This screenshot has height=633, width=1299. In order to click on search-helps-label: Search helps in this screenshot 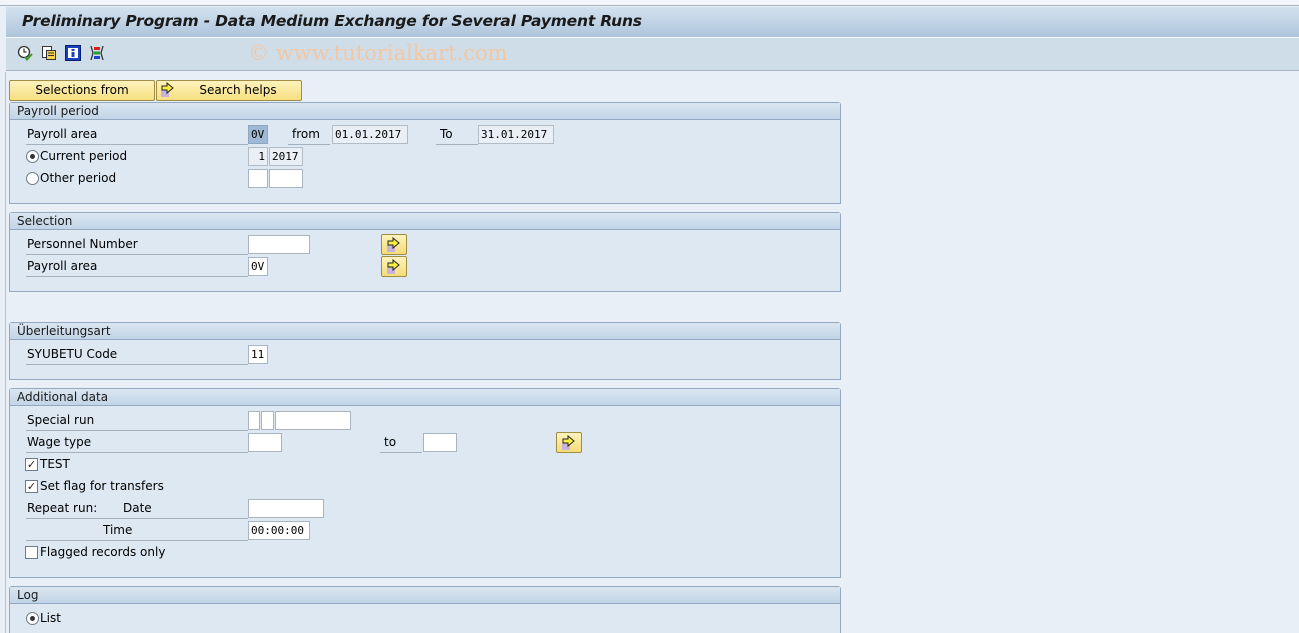, I will do `click(238, 90)`.